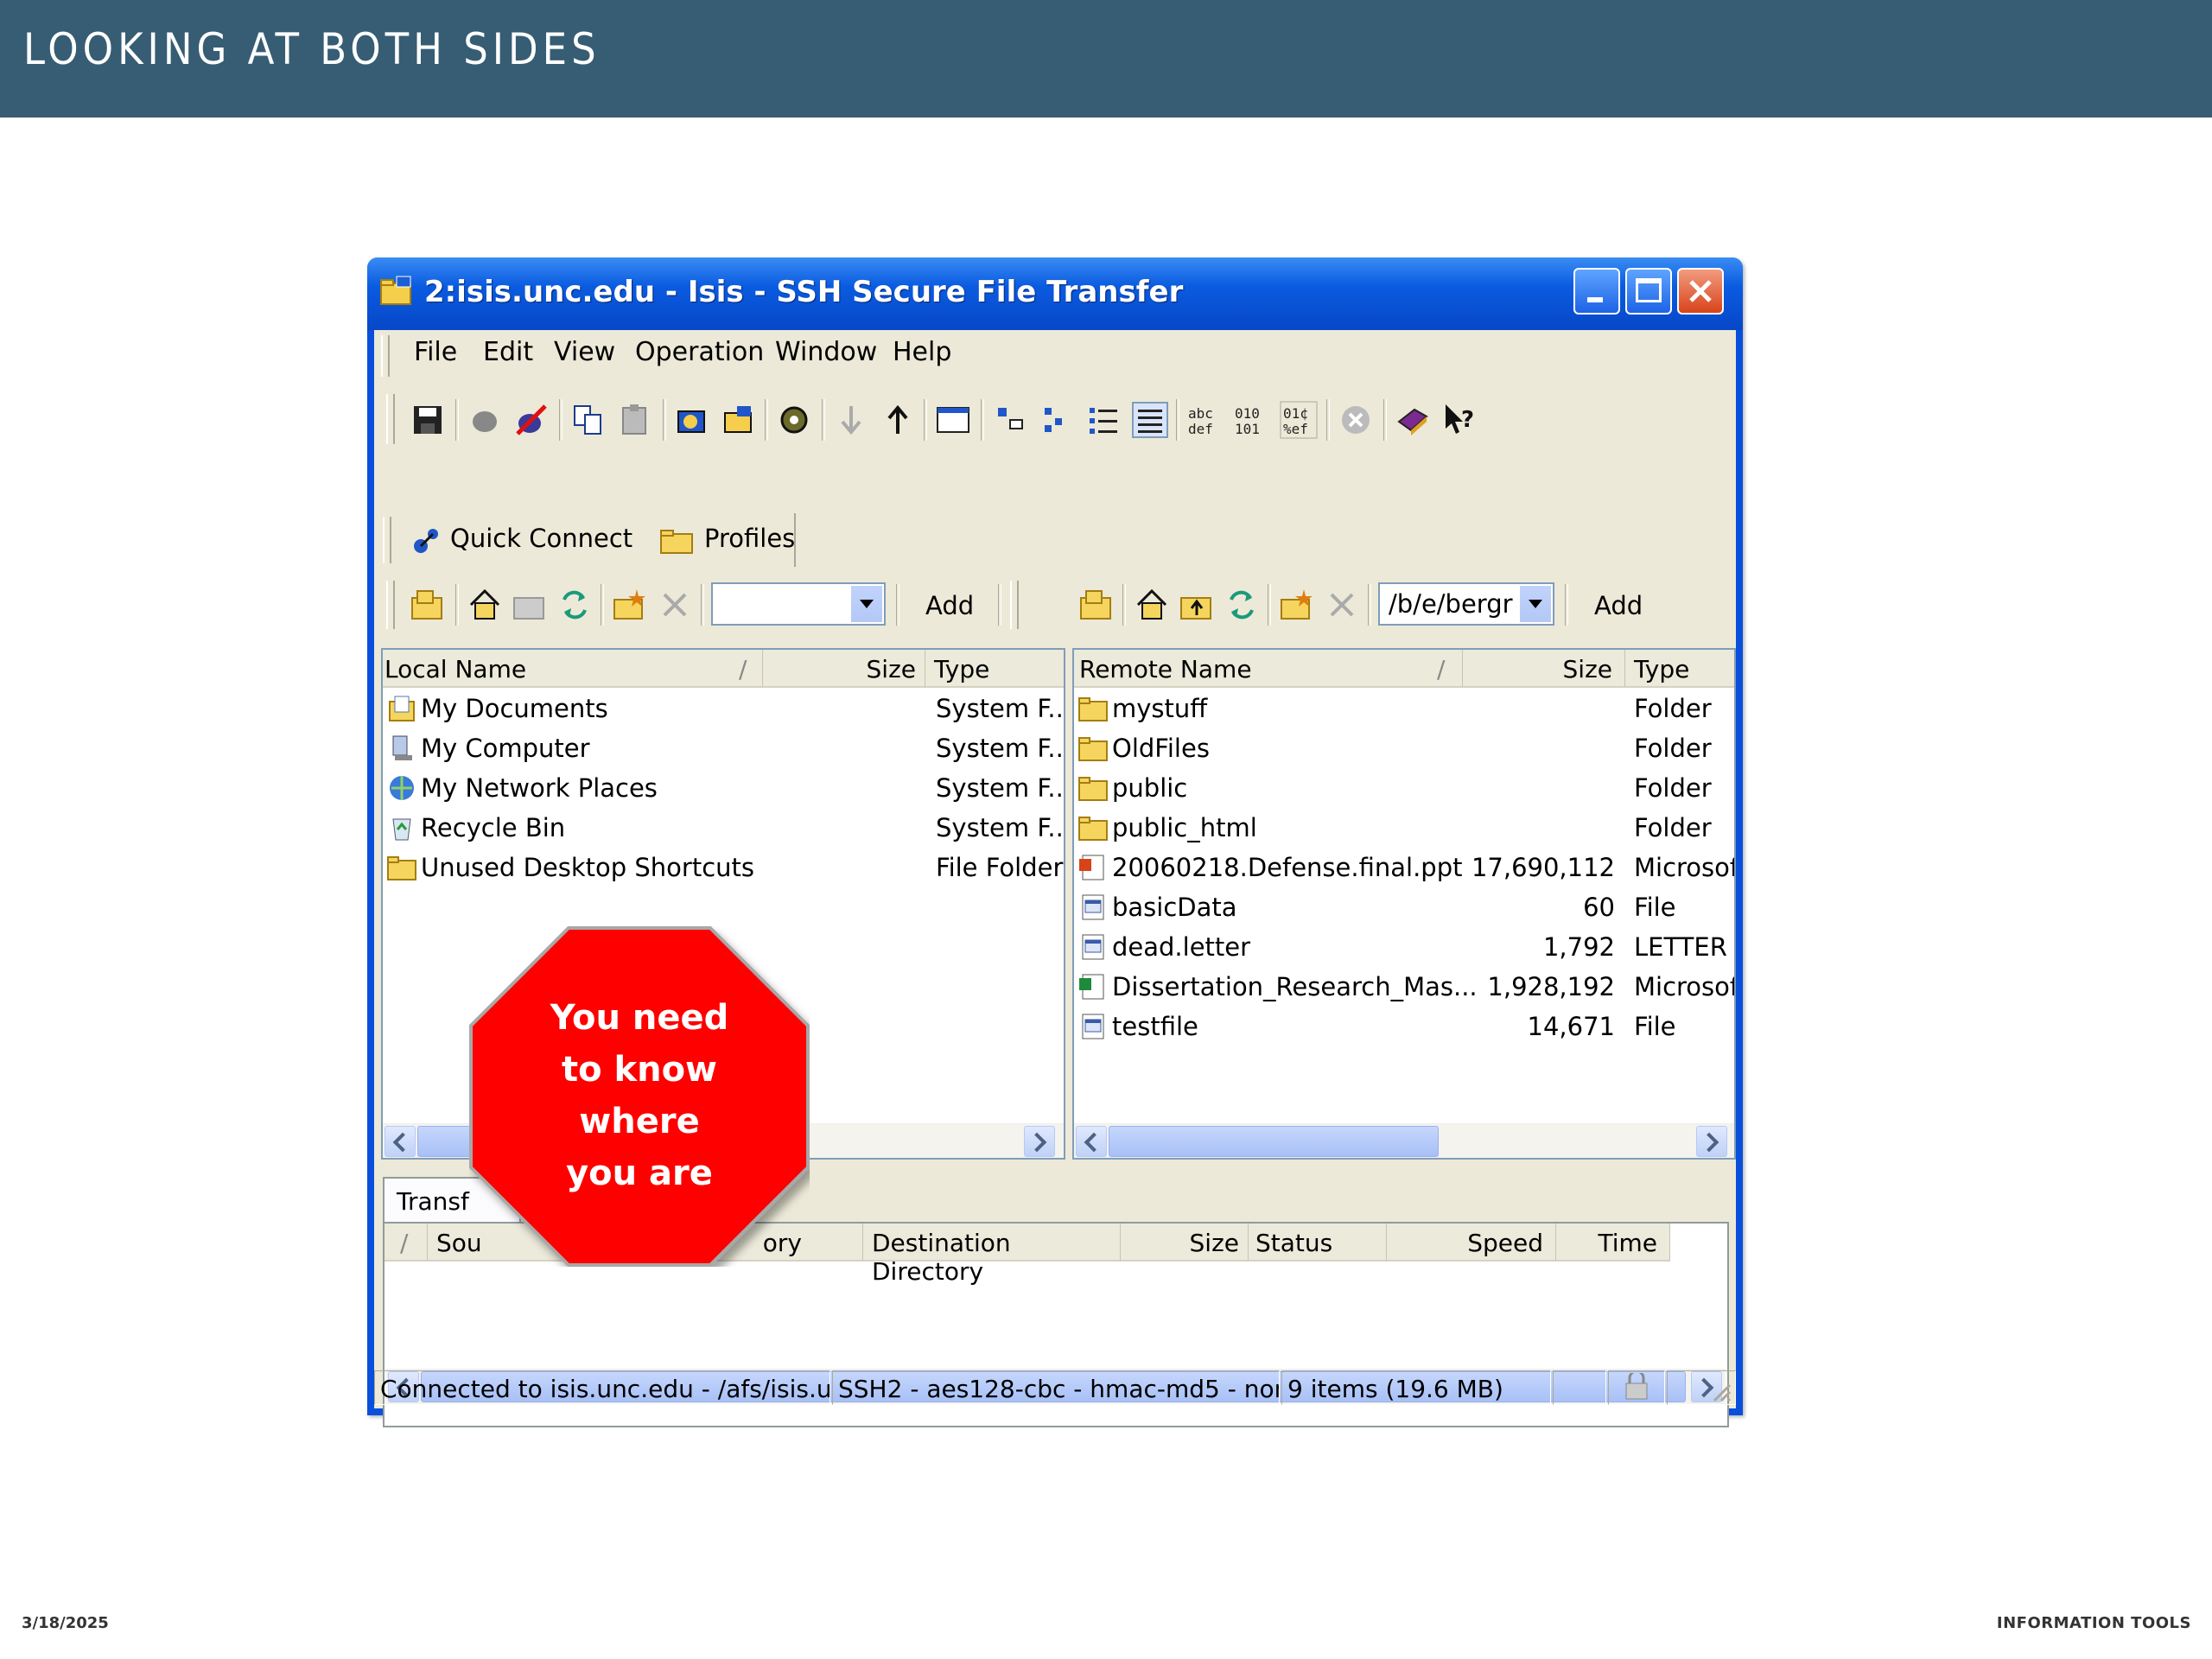  I want to click on small-icons-icon, so click(1057, 420).